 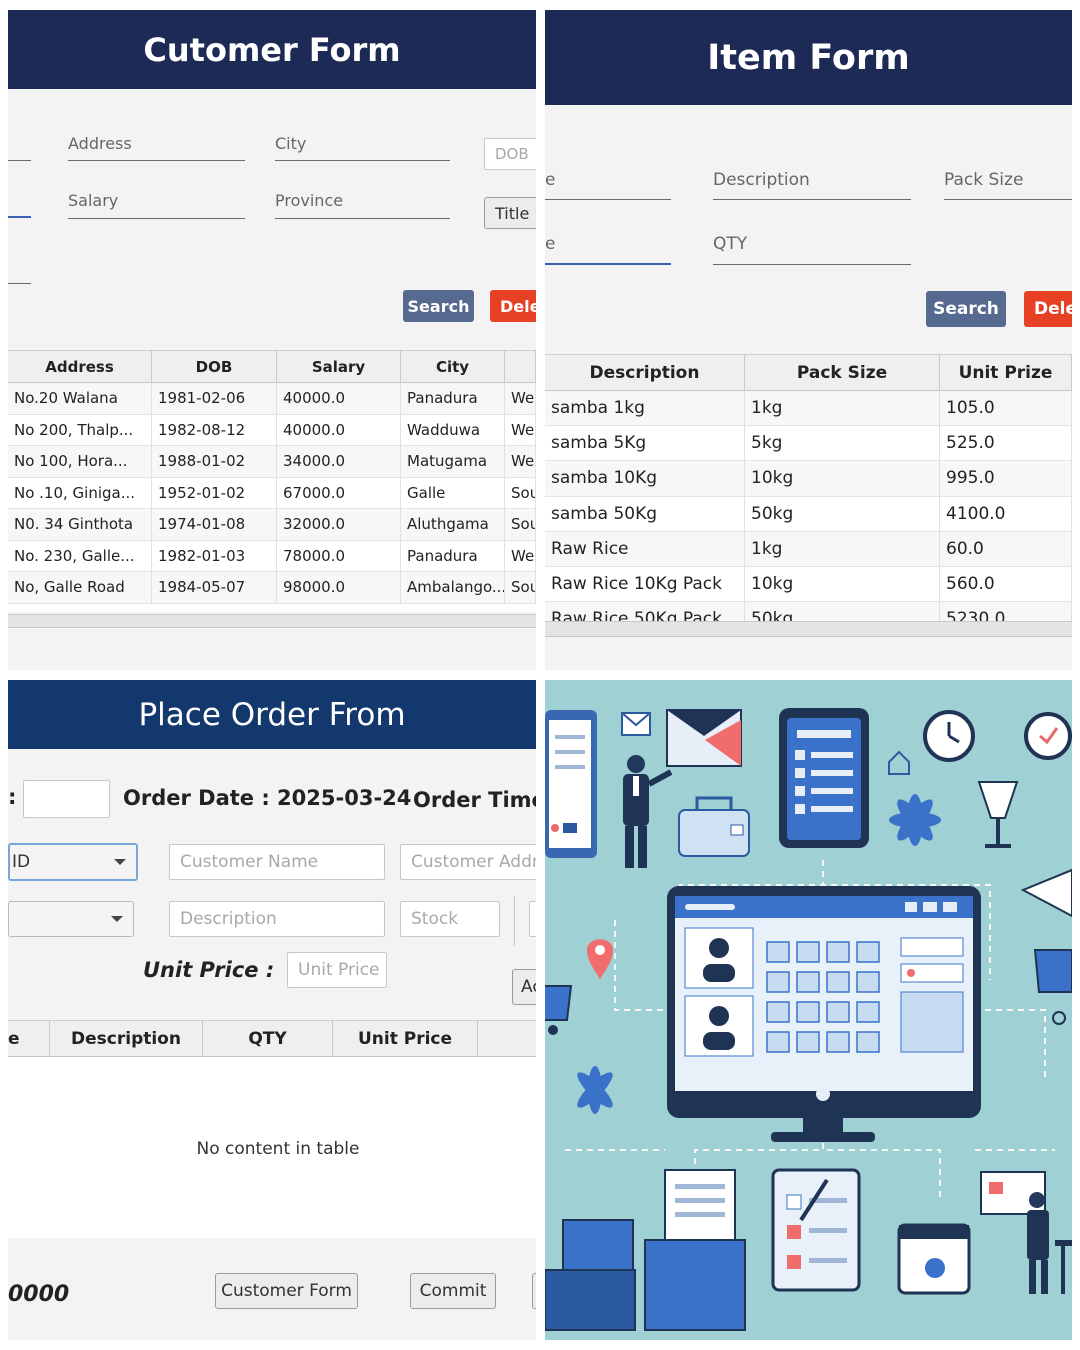 What do you see at coordinates (1006, 548) in the screenshot?
I see `table-cell: 60.0` at bounding box center [1006, 548].